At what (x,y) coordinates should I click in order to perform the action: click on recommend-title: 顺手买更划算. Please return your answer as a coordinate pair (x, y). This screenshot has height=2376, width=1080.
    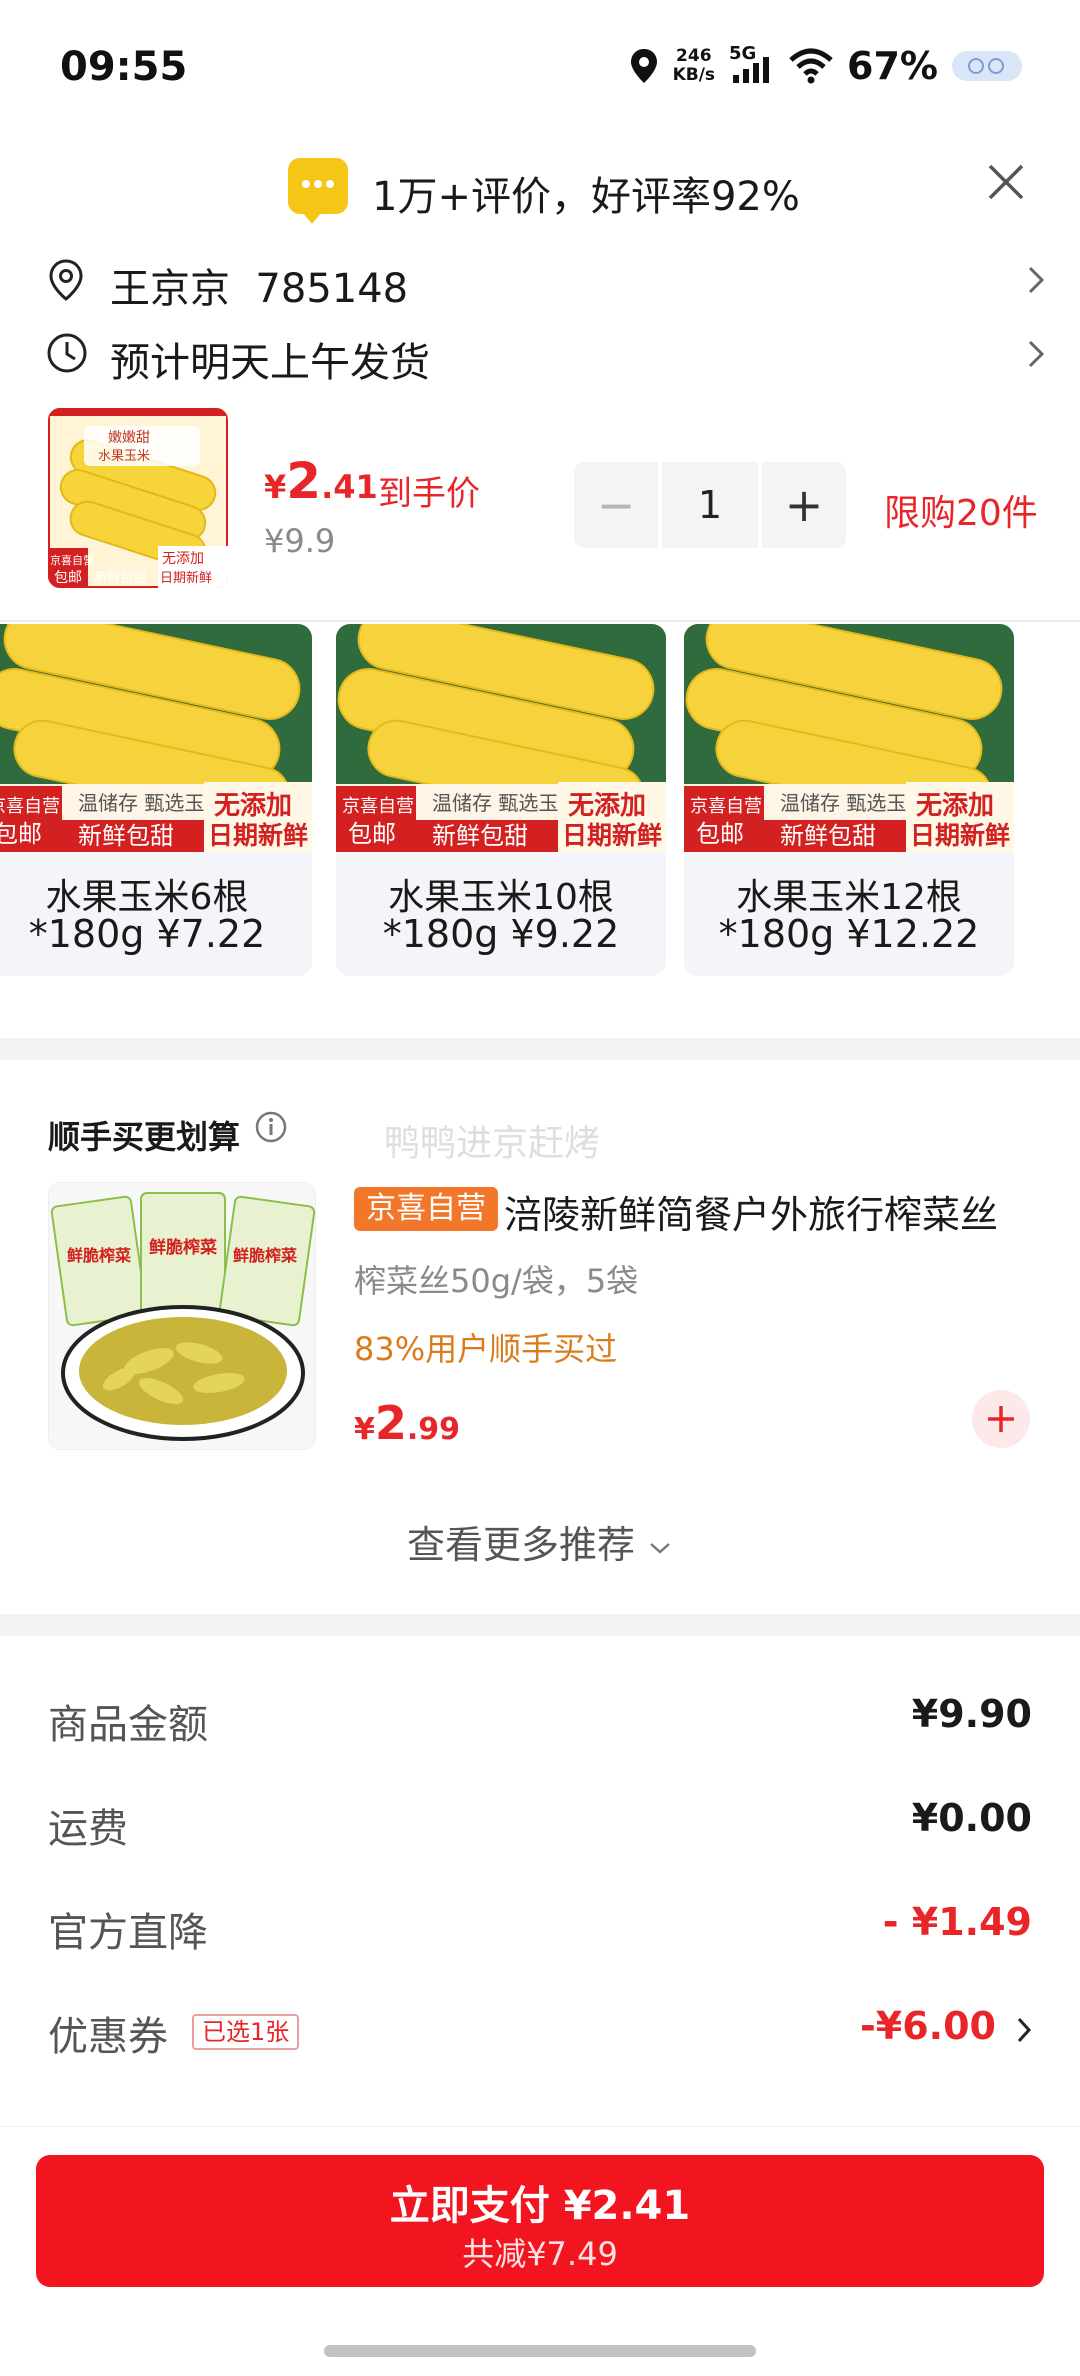
    Looking at the image, I should click on (144, 1137).